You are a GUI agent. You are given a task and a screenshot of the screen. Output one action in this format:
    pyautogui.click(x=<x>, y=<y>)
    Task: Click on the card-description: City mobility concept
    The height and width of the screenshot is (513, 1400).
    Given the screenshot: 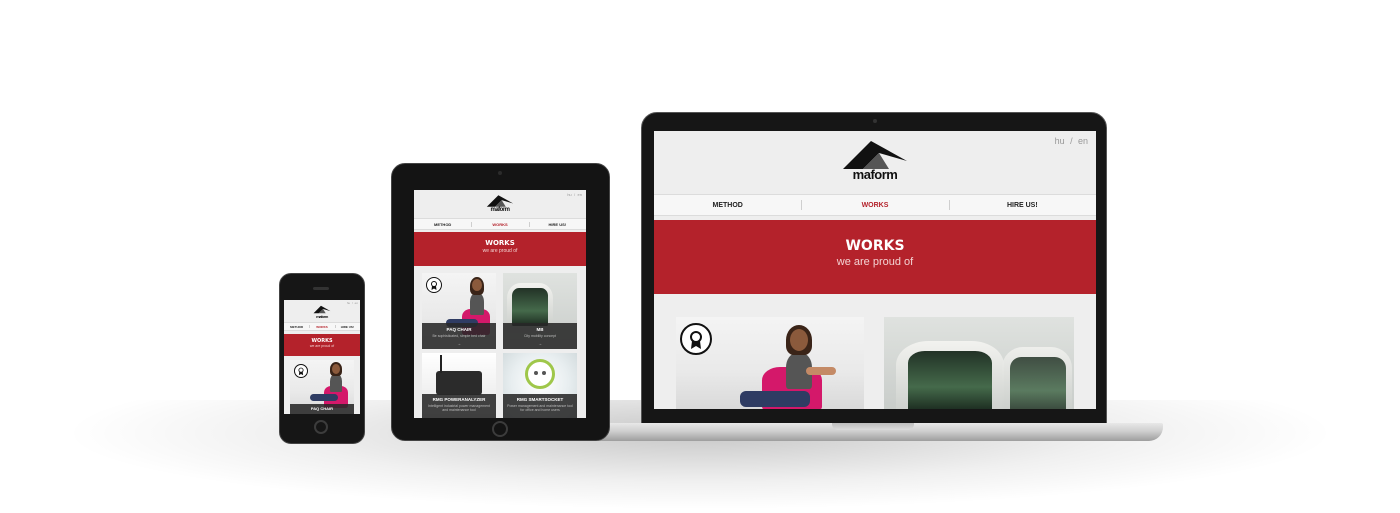 What is the action you would take?
    pyautogui.click(x=540, y=336)
    